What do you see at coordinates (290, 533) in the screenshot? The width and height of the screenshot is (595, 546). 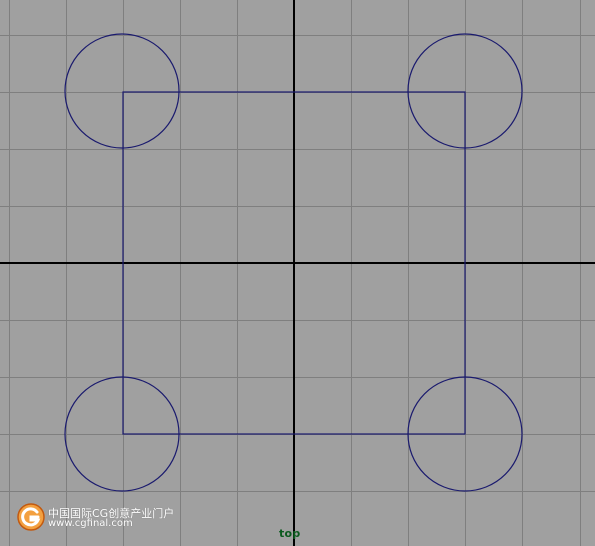 I see `camera-name-label: top` at bounding box center [290, 533].